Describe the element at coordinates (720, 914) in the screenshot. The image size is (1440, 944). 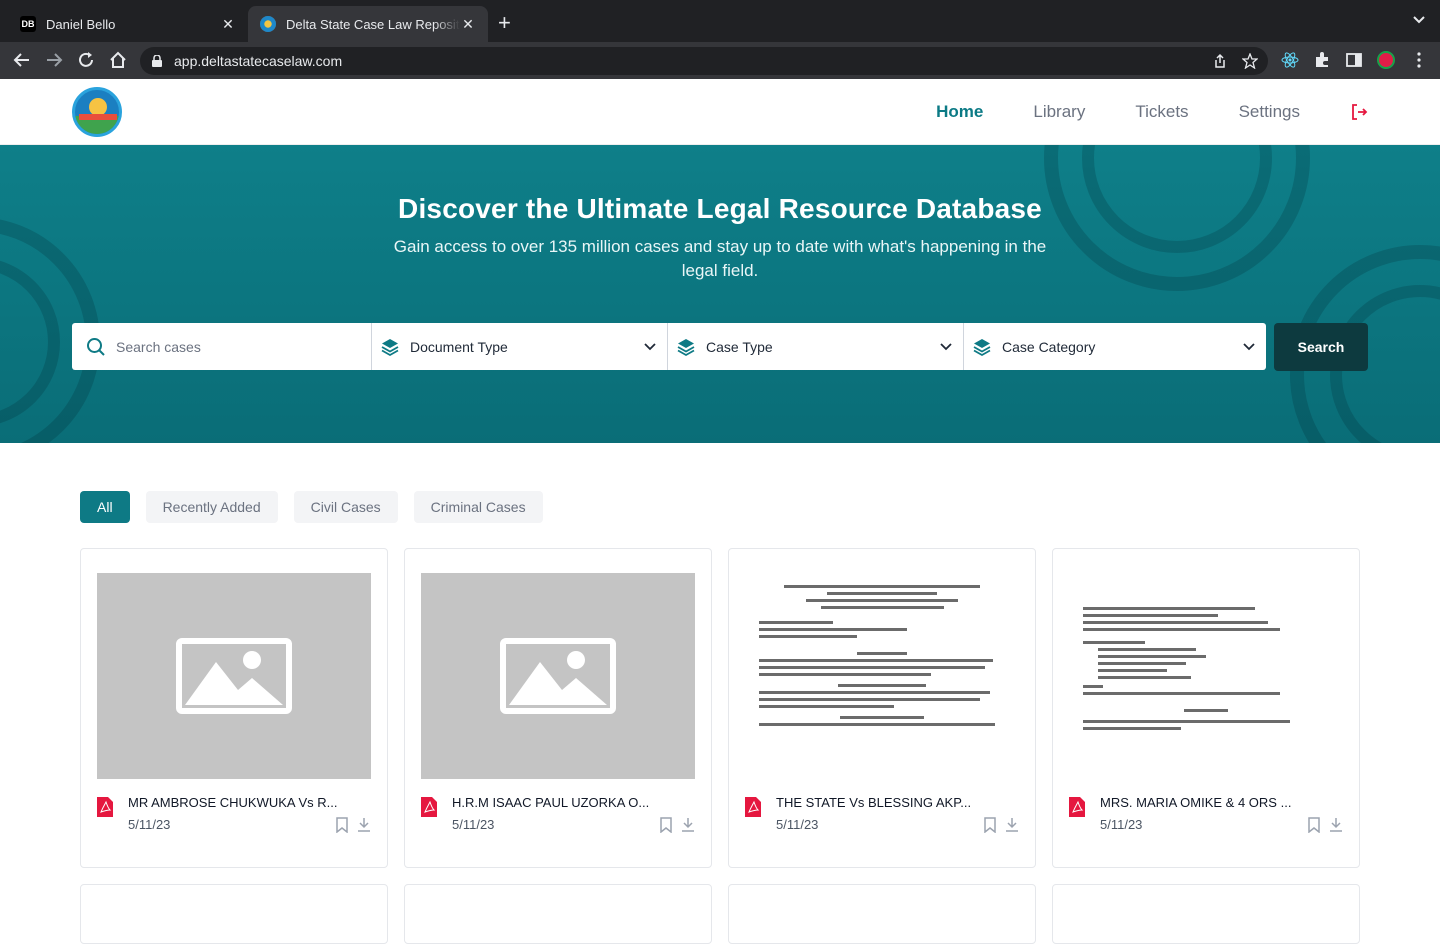
I see `case-card-grid-next-row` at that location.